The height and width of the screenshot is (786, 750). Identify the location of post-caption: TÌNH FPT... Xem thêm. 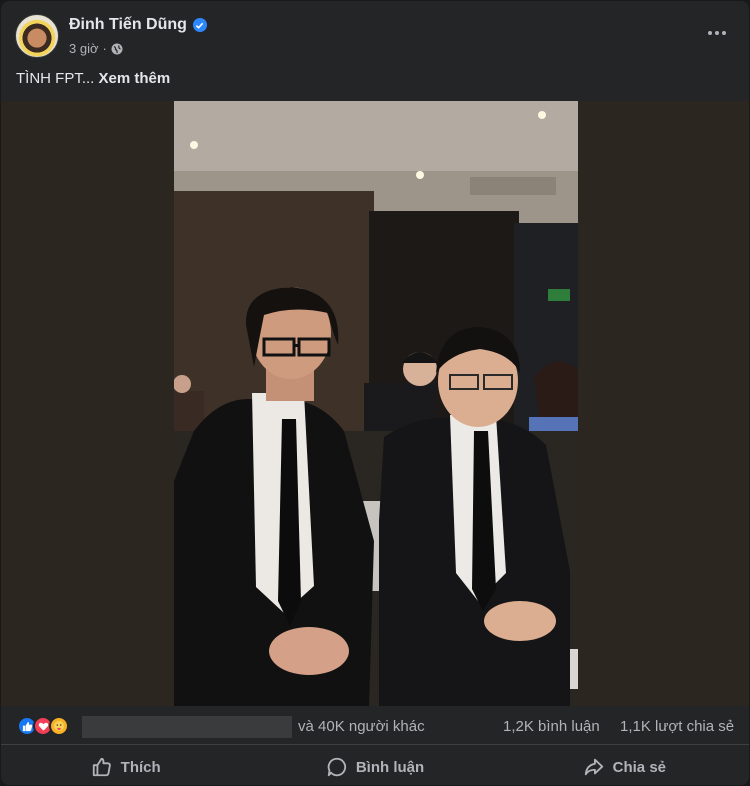
(93, 78).